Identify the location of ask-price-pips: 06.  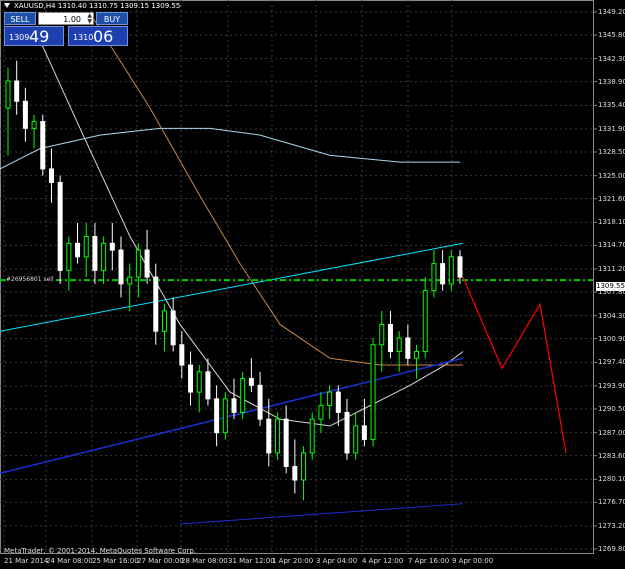
(103, 36).